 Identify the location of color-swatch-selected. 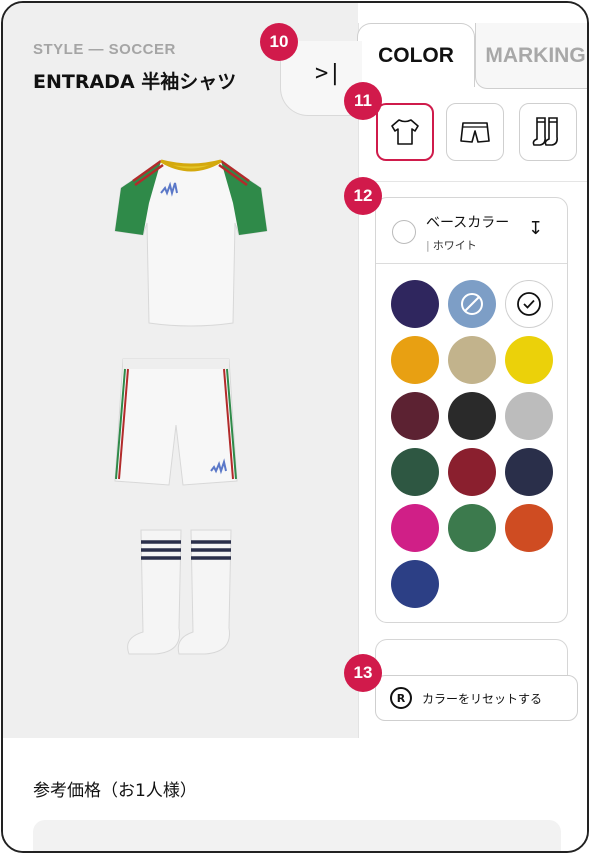
(529, 304).